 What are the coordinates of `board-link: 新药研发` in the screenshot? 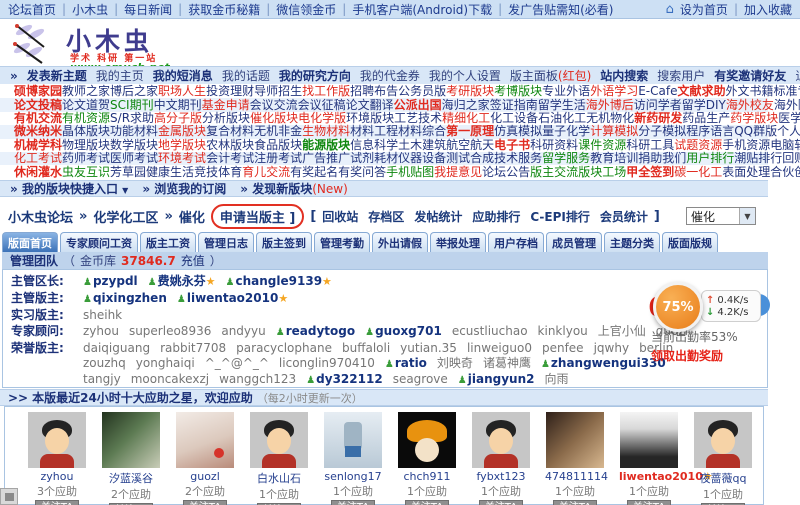 It's located at (658, 118).